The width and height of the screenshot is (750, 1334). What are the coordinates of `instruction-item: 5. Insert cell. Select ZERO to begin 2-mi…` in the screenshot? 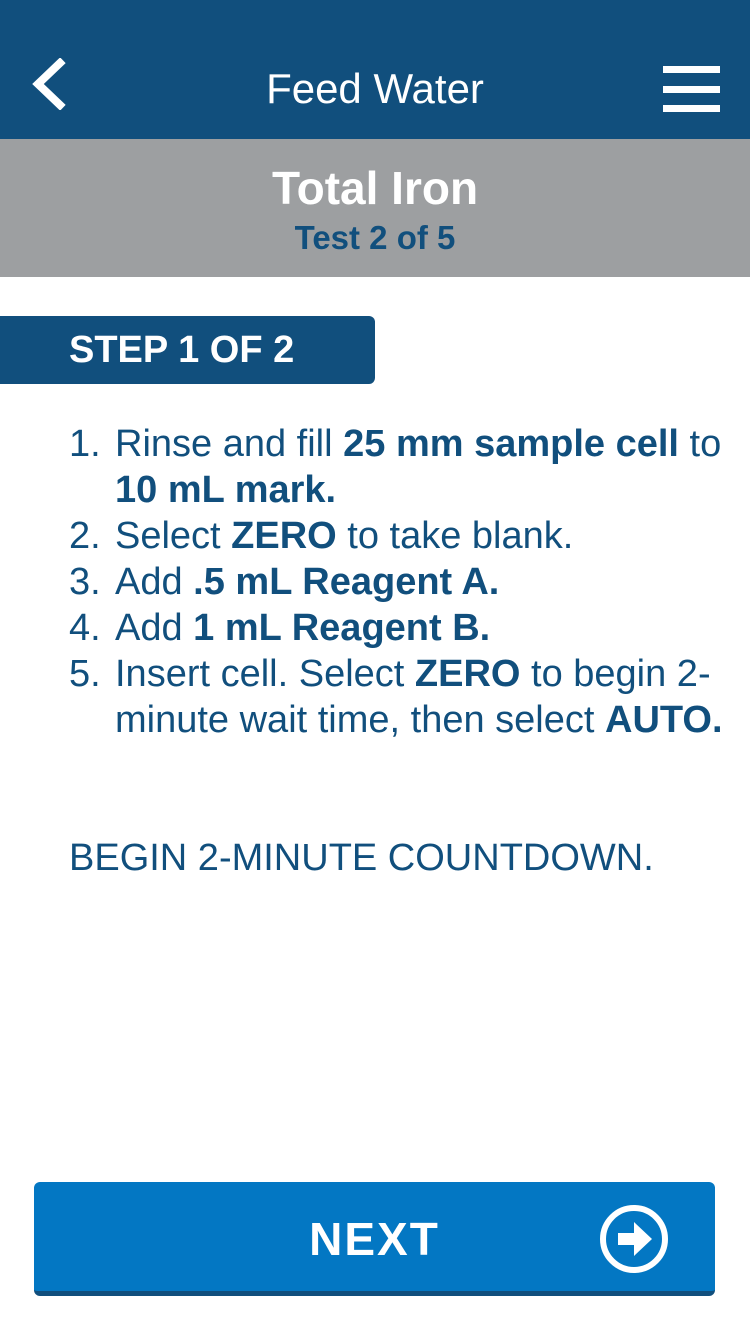 It's located at (399, 697).